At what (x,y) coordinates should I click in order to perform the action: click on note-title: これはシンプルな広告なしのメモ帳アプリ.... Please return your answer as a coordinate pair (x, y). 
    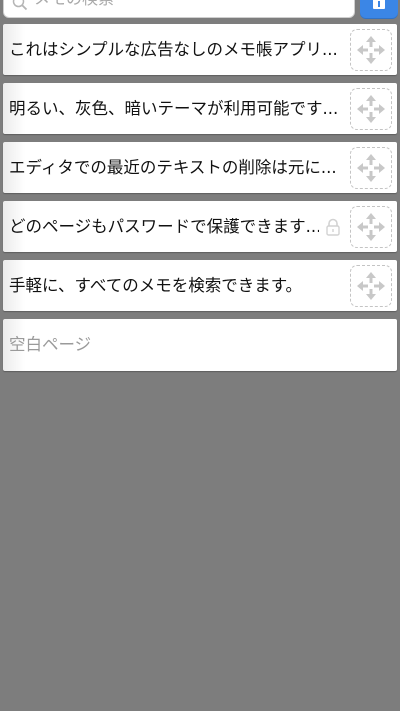
    Looking at the image, I should click on (173, 49).